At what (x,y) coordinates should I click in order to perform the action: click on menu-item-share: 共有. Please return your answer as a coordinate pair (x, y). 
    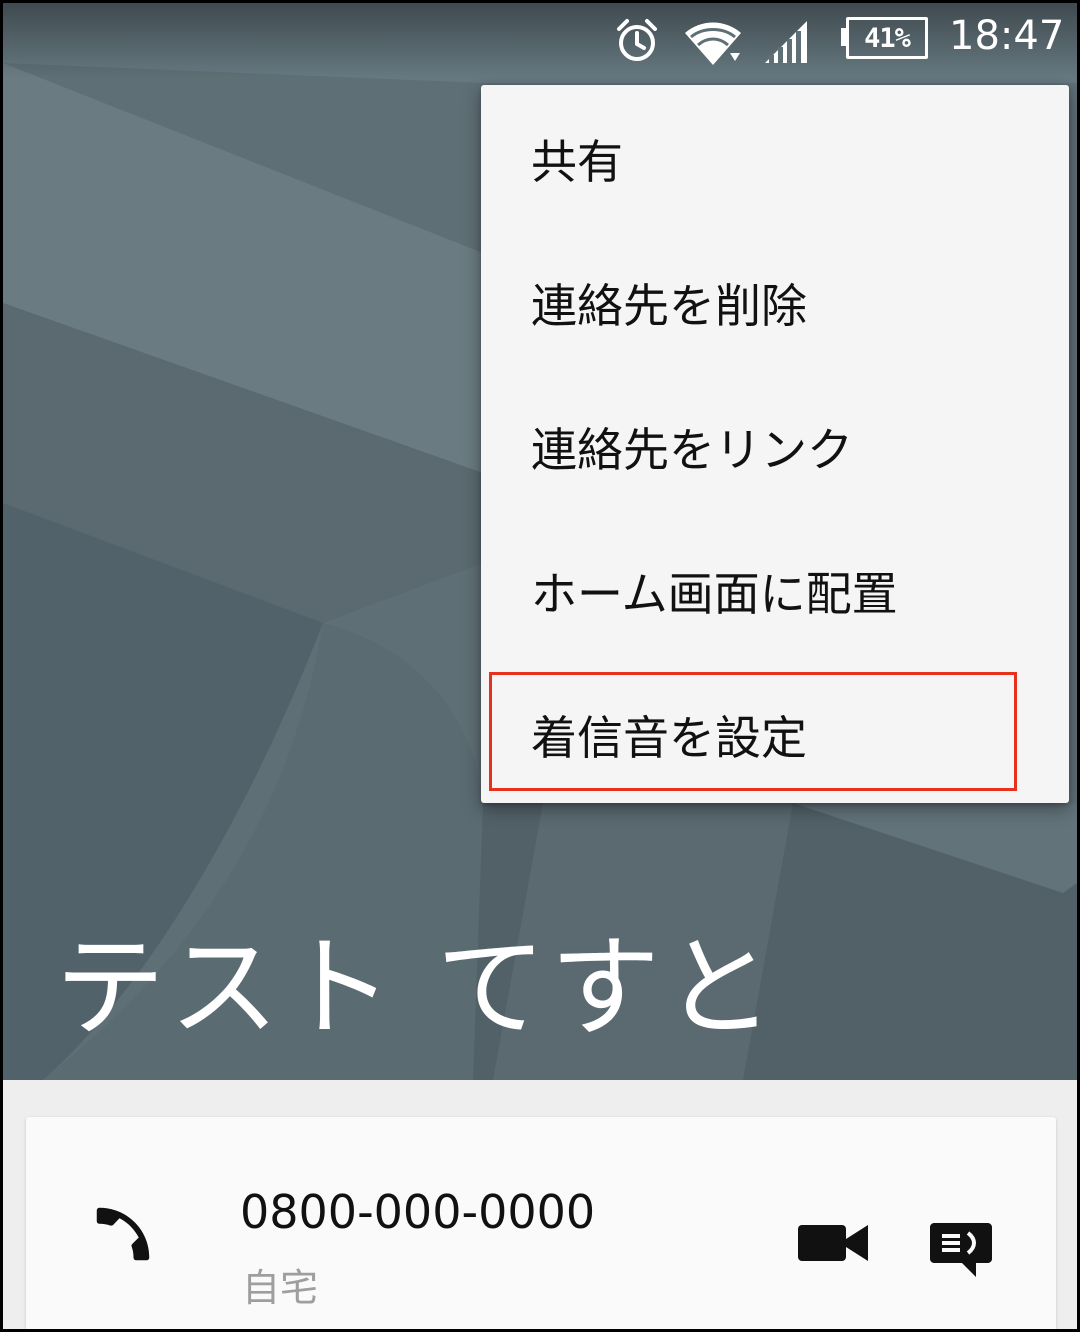
    Looking at the image, I should click on (775, 159).